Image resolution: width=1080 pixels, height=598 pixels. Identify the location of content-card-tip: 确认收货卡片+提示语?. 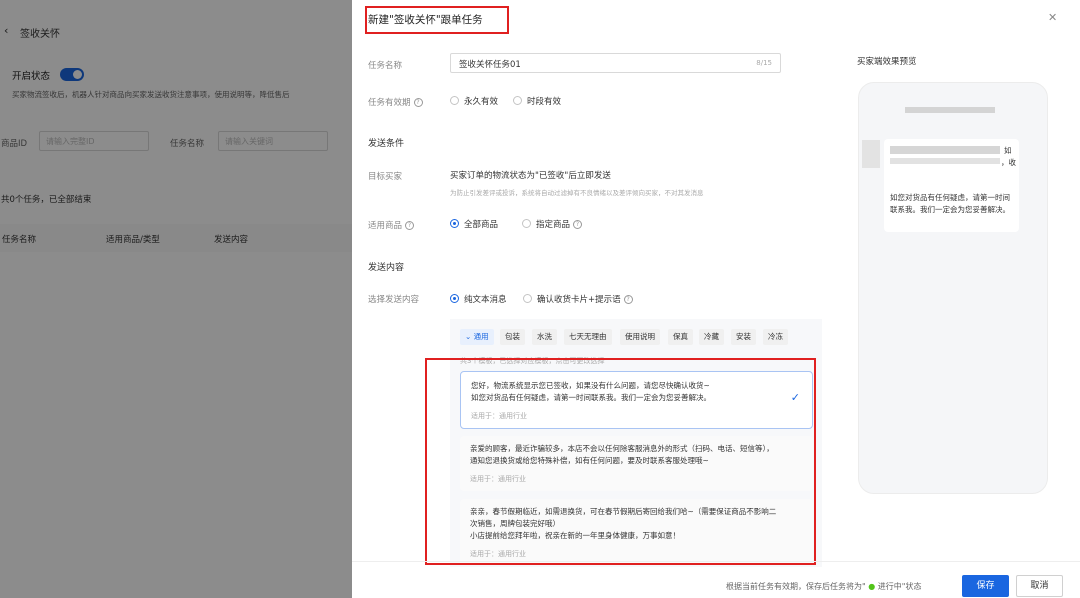
(578, 299).